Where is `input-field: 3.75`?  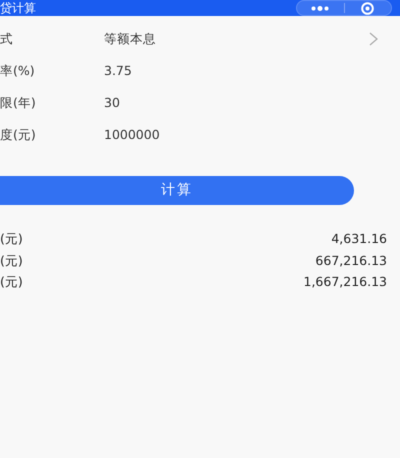
input-field: 3.75 is located at coordinates (252, 71).